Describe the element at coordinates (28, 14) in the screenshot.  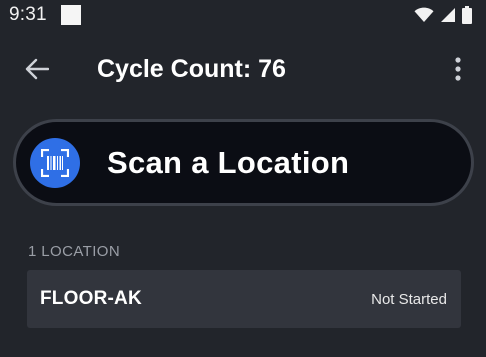
I see `status-time: 9:31` at that location.